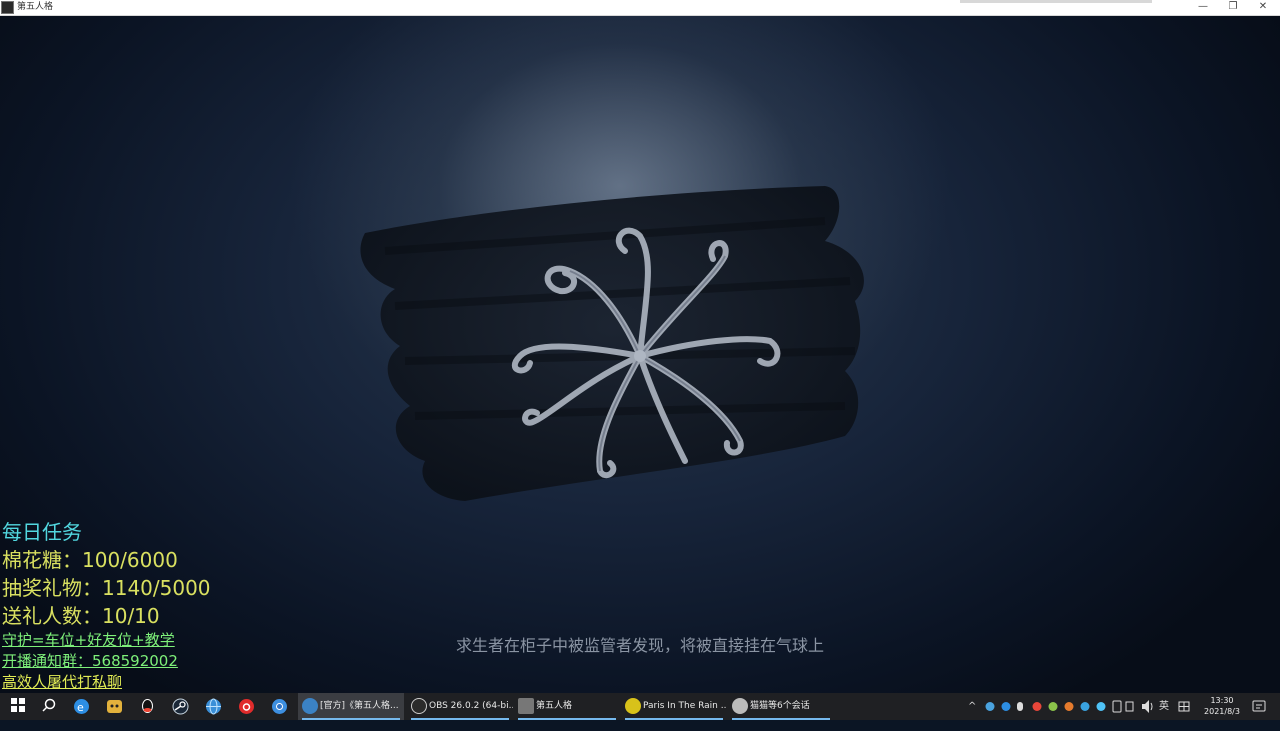  What do you see at coordinates (1056, 1) in the screenshot?
I see `title-bar-overlay-strip` at bounding box center [1056, 1].